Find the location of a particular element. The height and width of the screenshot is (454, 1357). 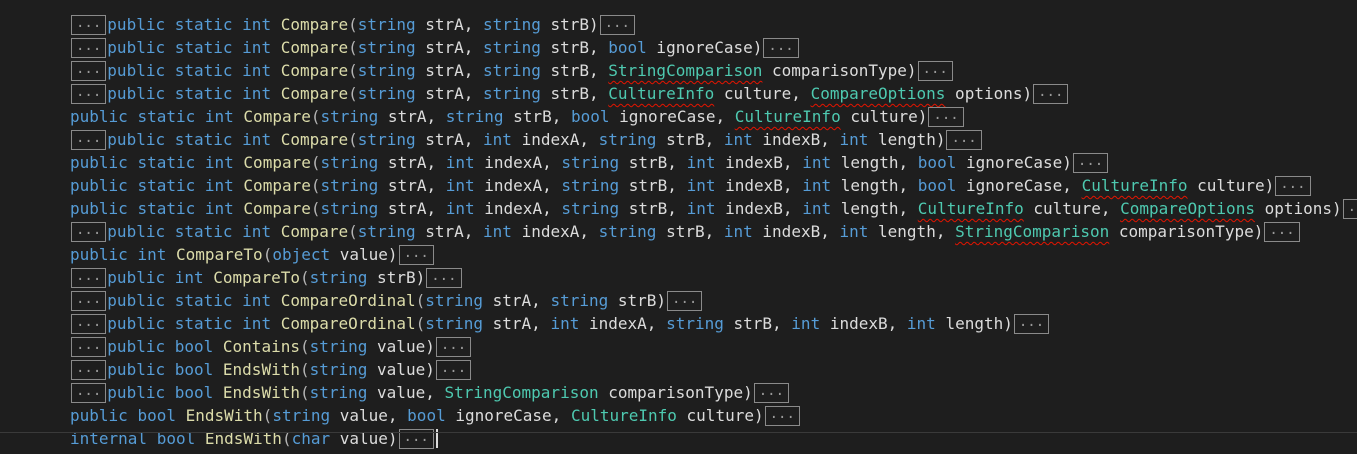

type-token-squiggle: CompareOptions is located at coordinates (1187, 208).